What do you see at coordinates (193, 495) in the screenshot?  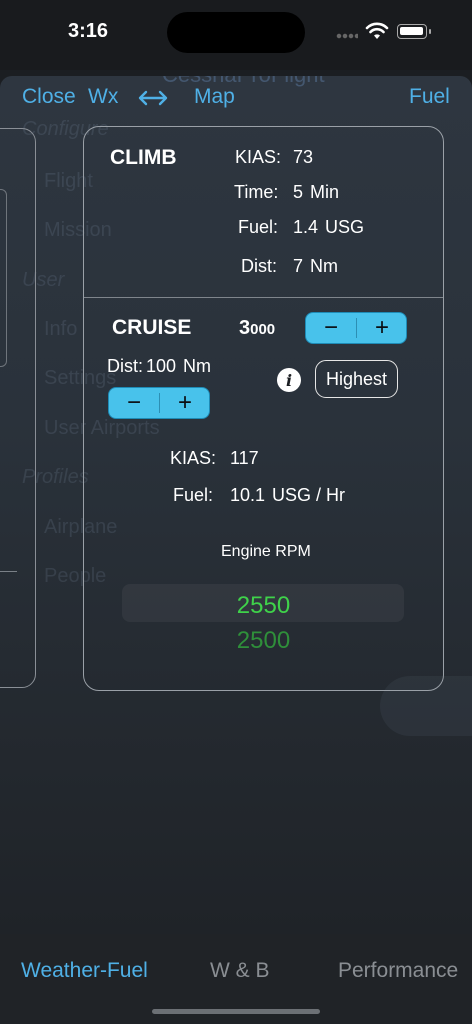 I see `cruise-fuel-label: Fuel:` at bounding box center [193, 495].